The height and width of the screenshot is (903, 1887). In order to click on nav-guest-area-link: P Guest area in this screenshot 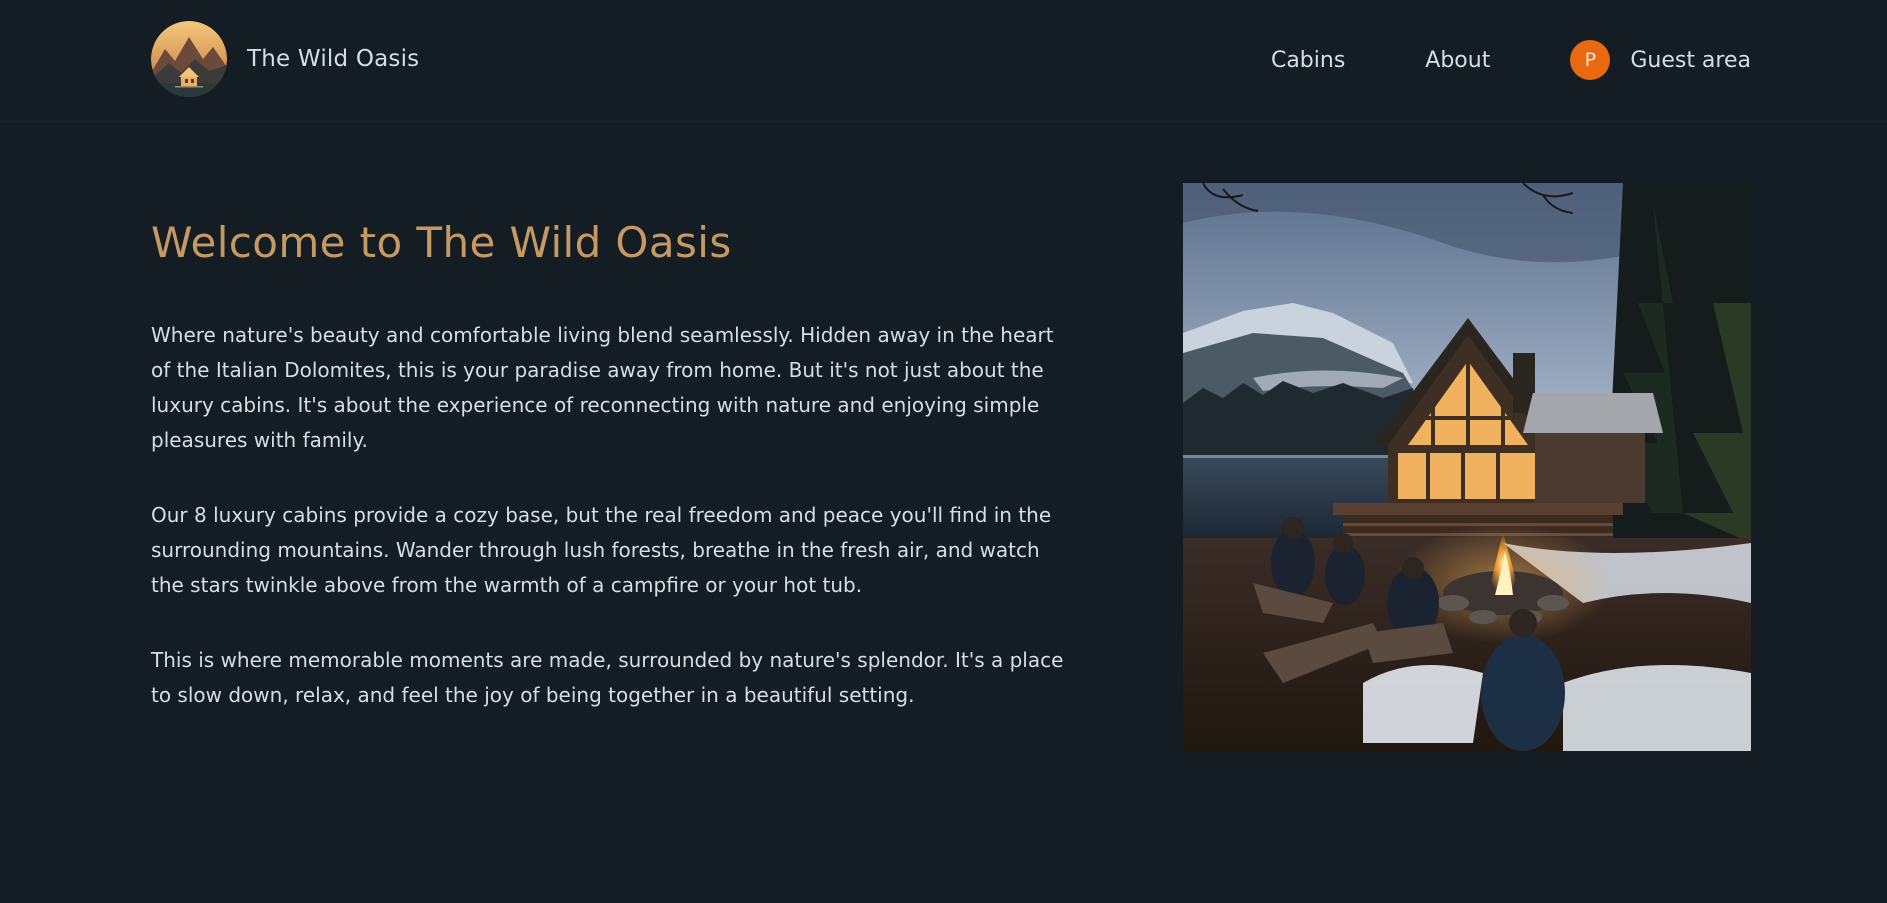, I will do `click(1660, 60)`.